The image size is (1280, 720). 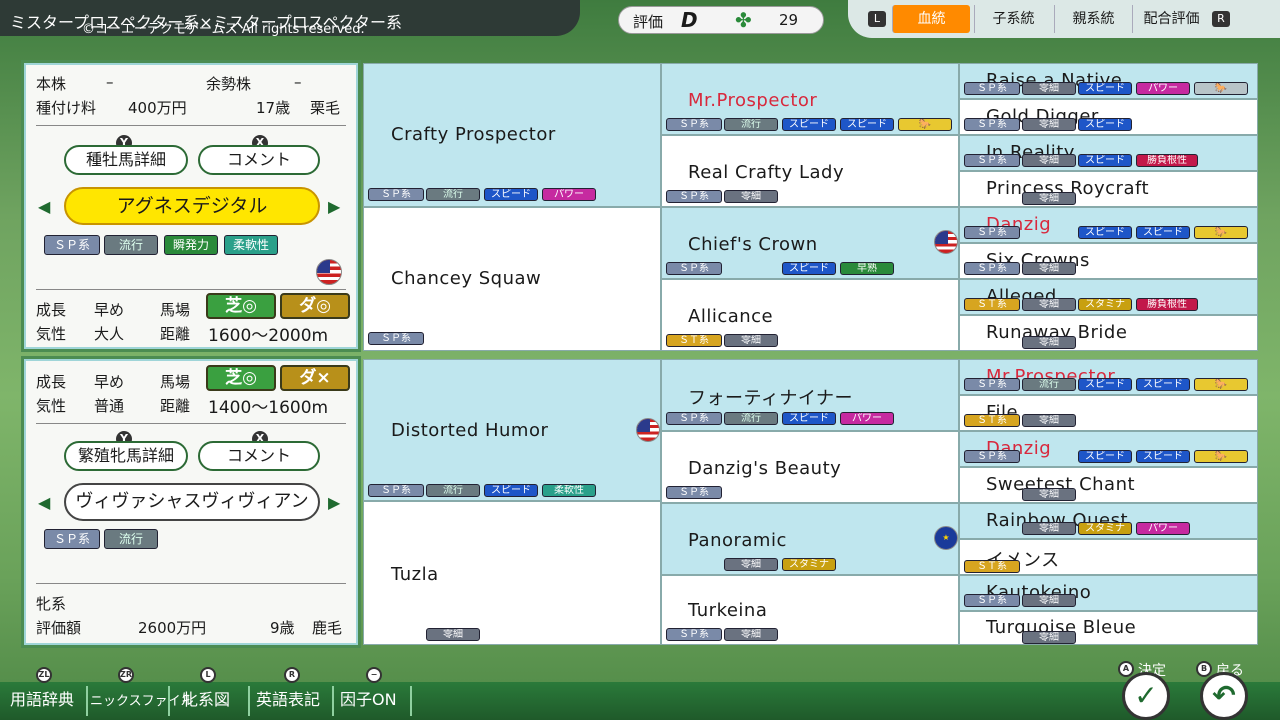 What do you see at coordinates (126, 160) in the screenshot?
I see `sire-detail-button: 種牡馬詳細` at bounding box center [126, 160].